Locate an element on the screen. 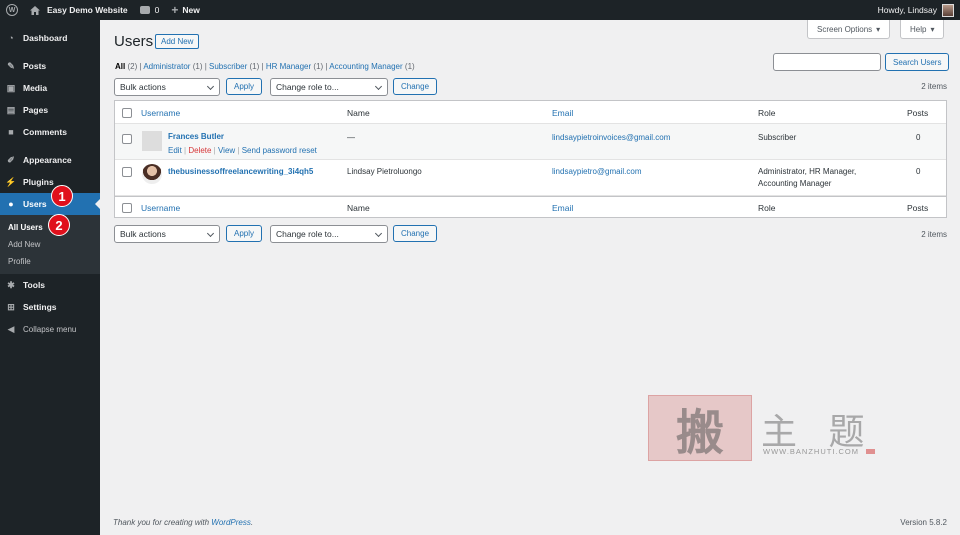  collapse-icon: ◀ is located at coordinates (11, 328).